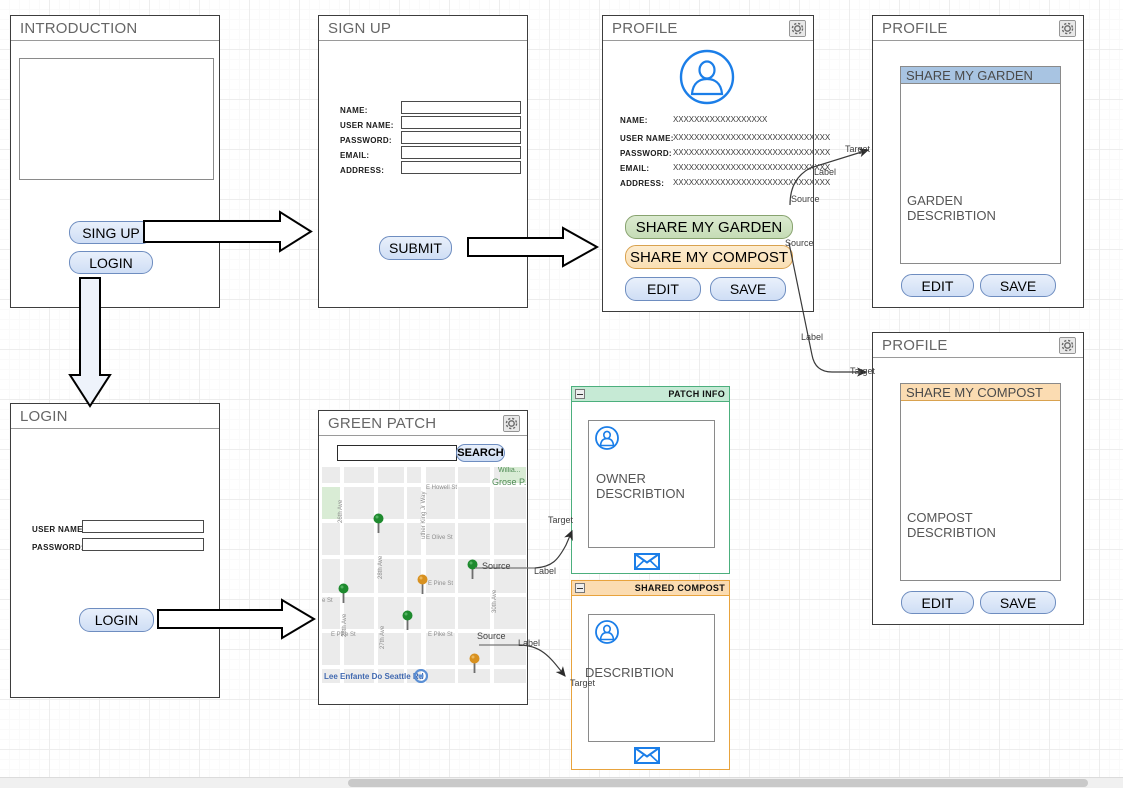 This screenshot has height=788, width=1123. What do you see at coordinates (116, 119) in the screenshot?
I see `introduction-image-placeholder` at bounding box center [116, 119].